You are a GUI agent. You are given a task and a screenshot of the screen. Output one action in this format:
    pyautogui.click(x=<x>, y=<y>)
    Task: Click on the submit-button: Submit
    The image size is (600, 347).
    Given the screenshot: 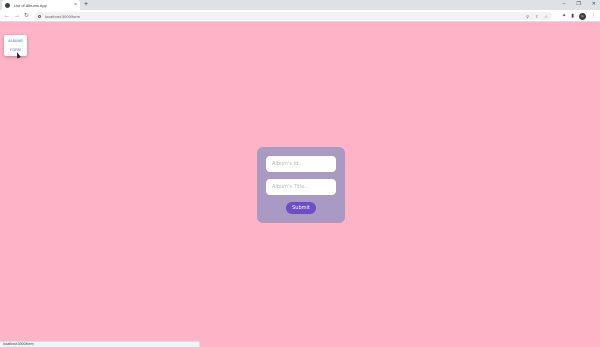 What is the action you would take?
    pyautogui.click(x=301, y=208)
    